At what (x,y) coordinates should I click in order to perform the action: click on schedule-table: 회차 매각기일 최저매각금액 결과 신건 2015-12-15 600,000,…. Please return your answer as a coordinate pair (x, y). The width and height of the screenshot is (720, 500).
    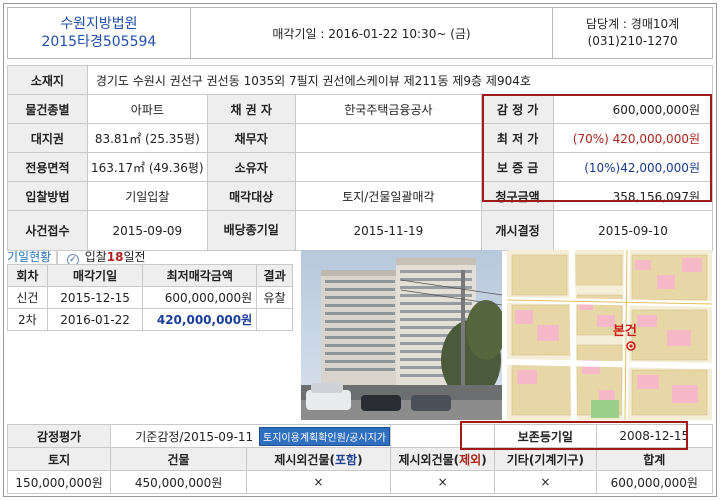
    Looking at the image, I should click on (150, 341).